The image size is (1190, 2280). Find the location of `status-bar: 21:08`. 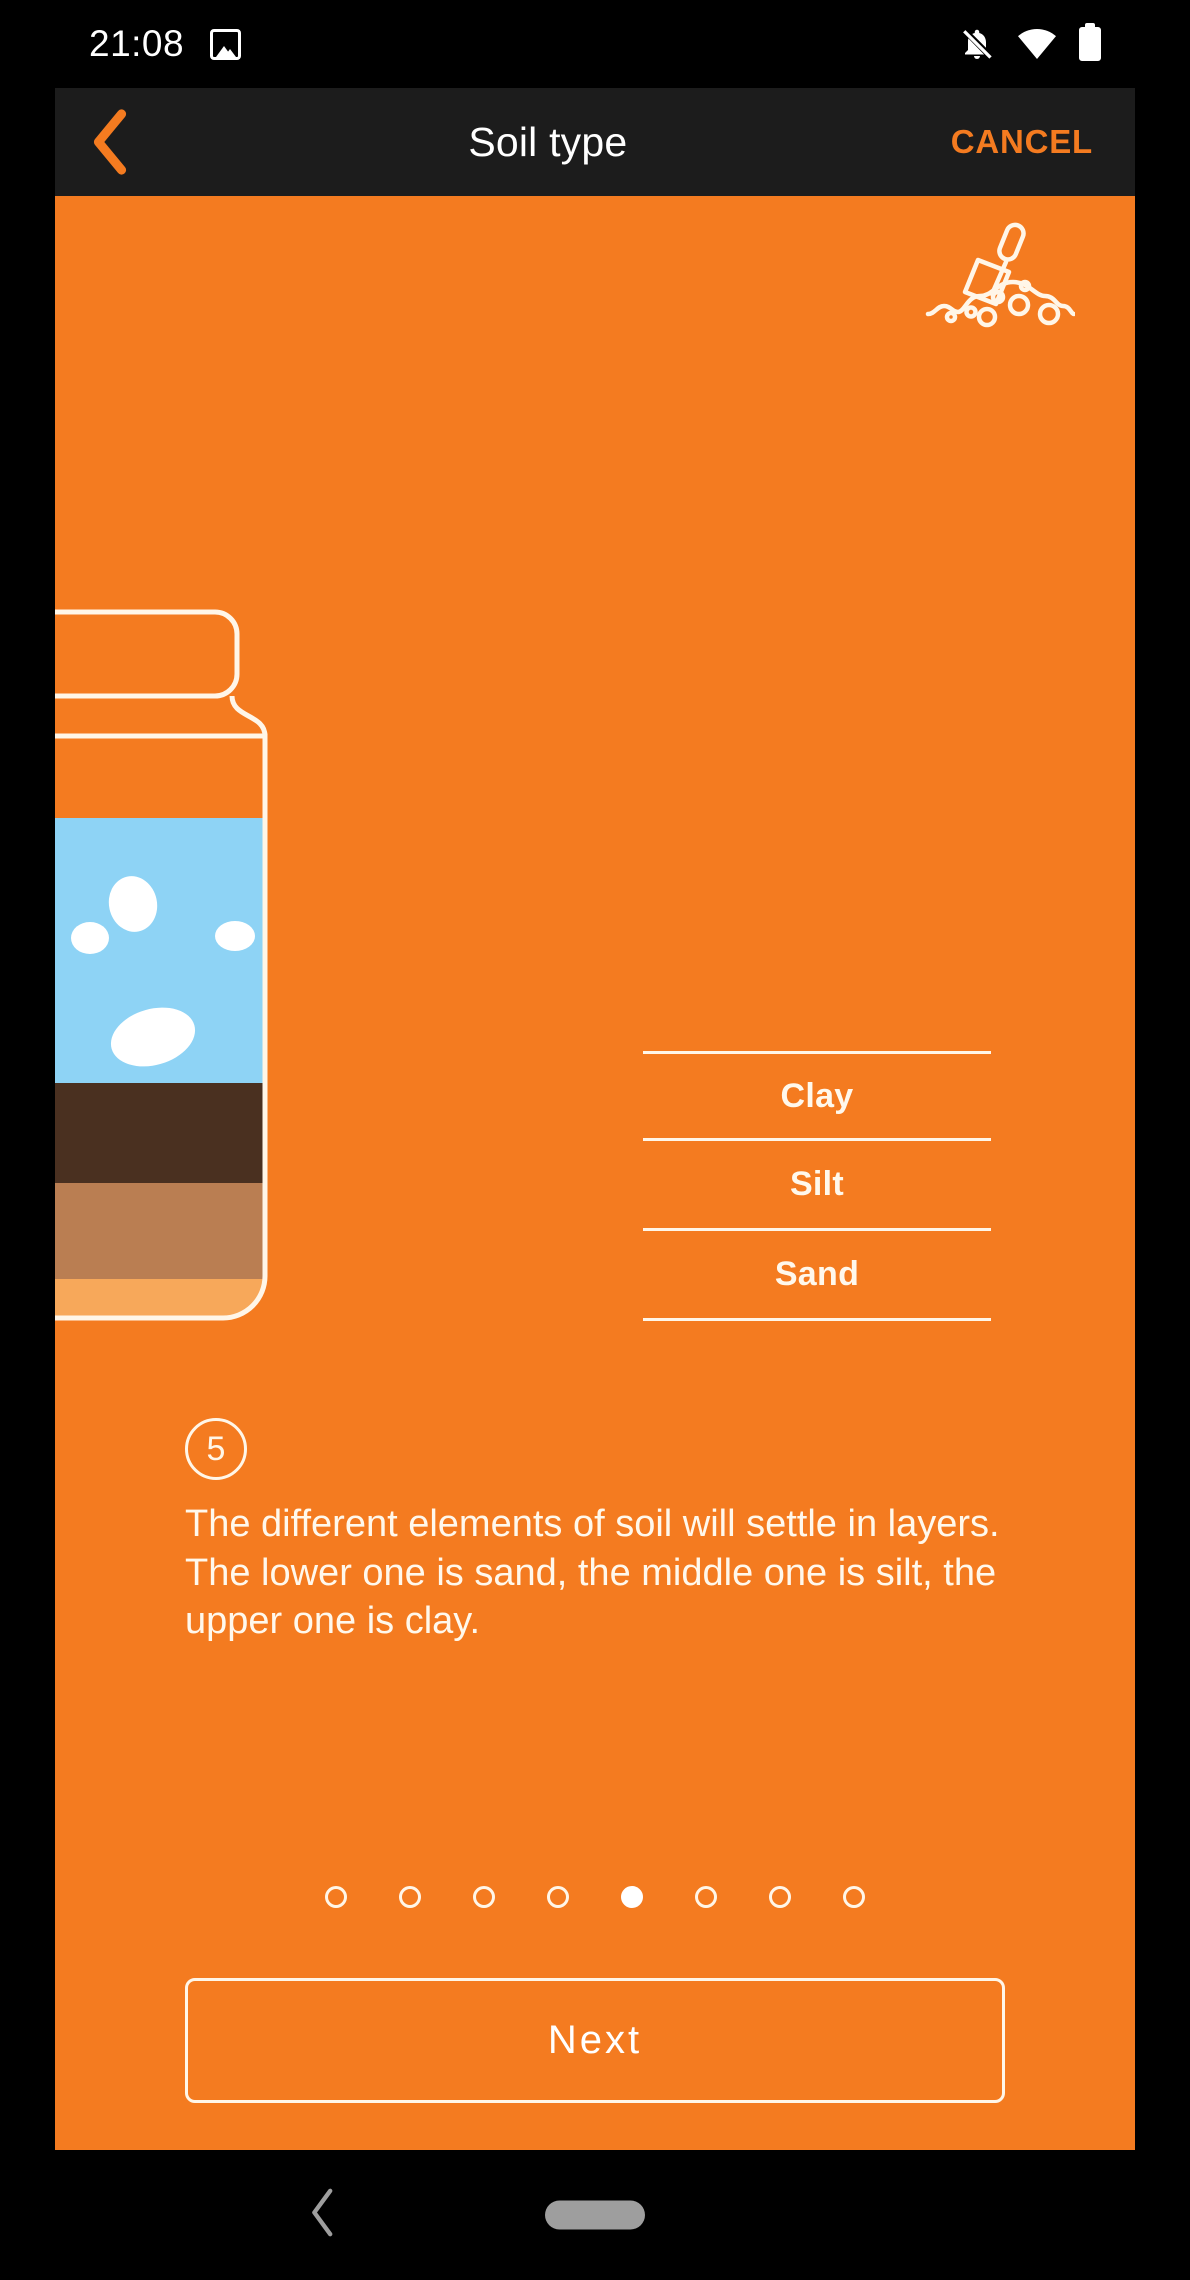

status-bar: 21:08 is located at coordinates (595, 44).